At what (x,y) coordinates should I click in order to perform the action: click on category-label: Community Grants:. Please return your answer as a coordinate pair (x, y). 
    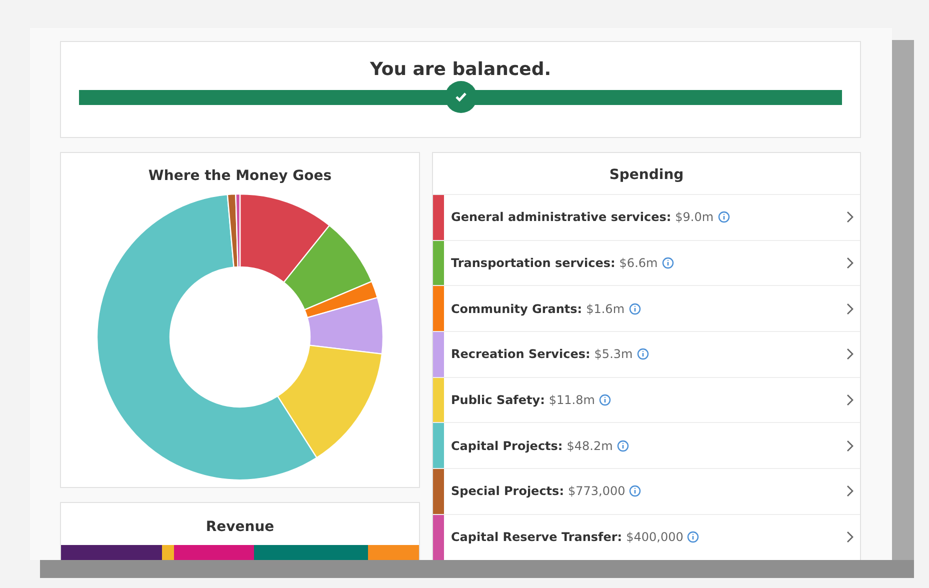
    Looking at the image, I should click on (516, 309).